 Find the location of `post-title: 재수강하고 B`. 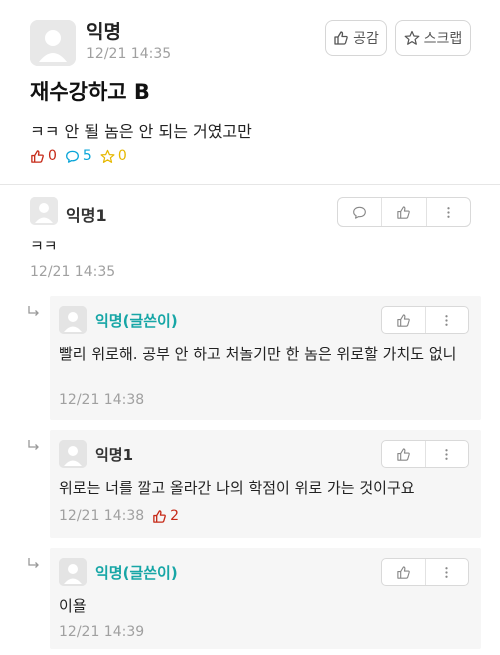

post-title: 재수강하고 B is located at coordinates (90, 92).